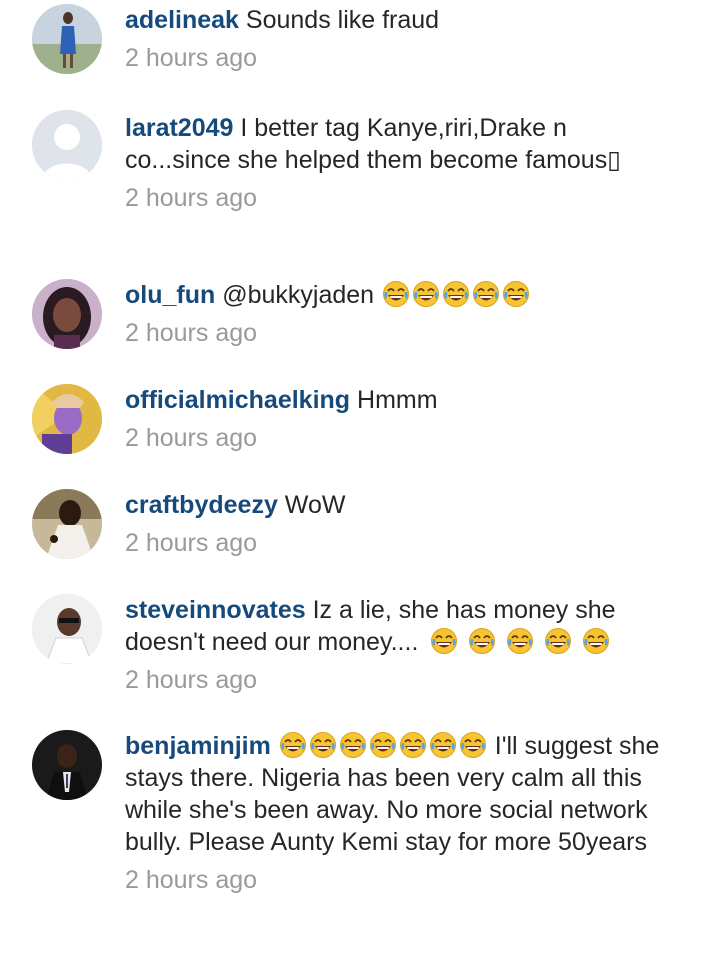 This screenshot has height=960, width=701. What do you see at coordinates (274, 746) in the screenshot?
I see `comment-body-prefix` at bounding box center [274, 746].